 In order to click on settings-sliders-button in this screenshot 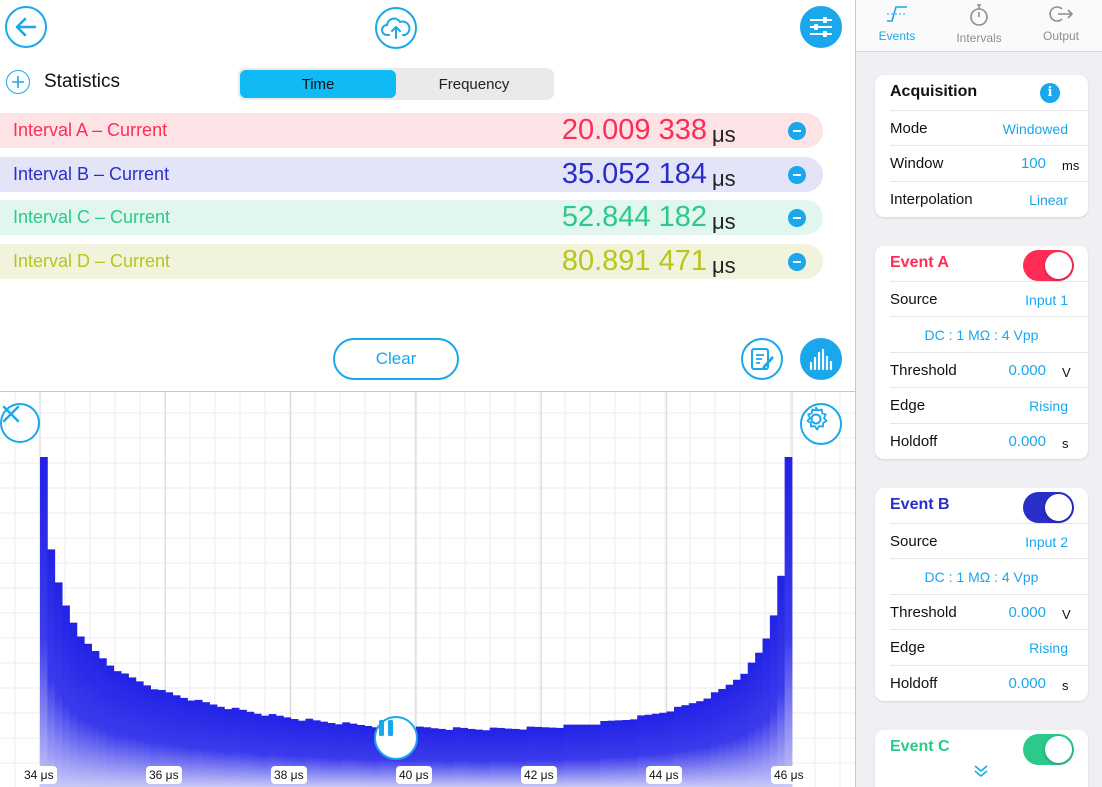, I will do `click(821, 27)`.